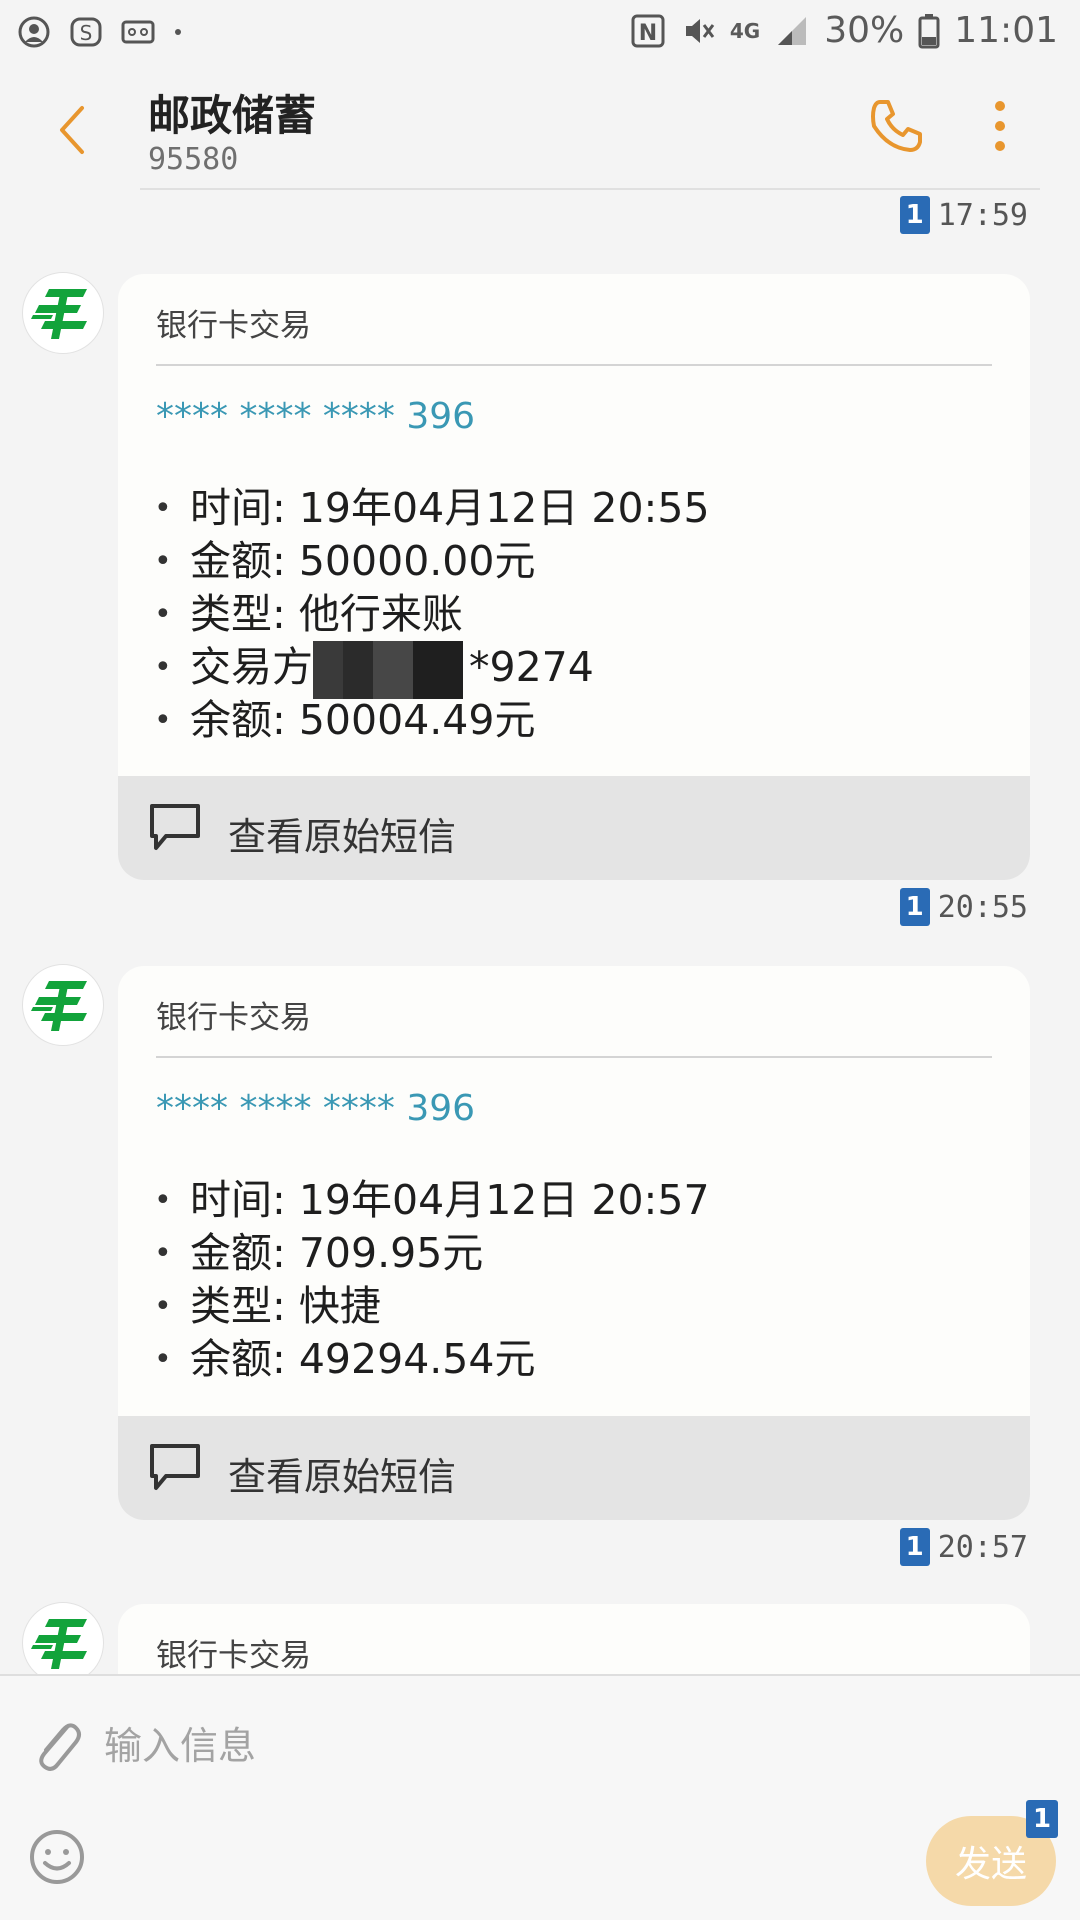  Describe the element at coordinates (929, 30) in the screenshot. I see `battery-icon` at that location.